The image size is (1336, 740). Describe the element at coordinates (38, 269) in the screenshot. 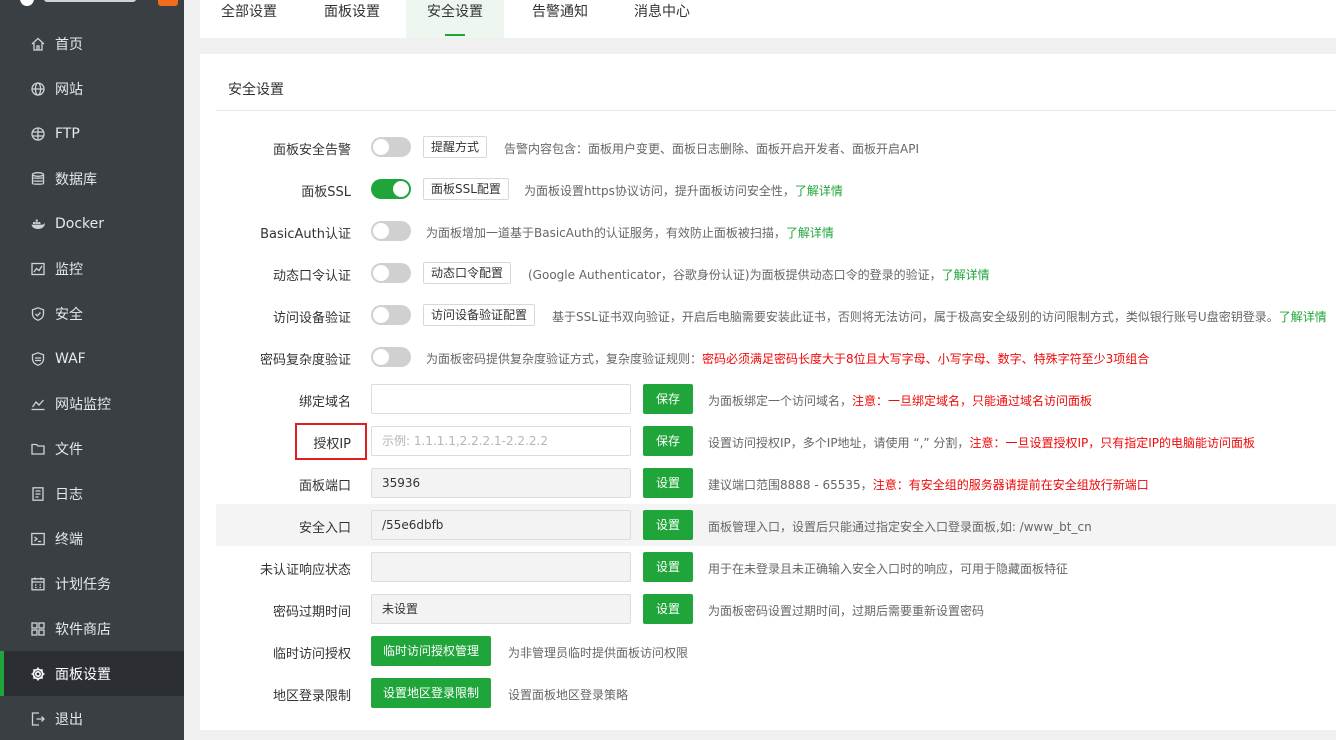

I see `monitor-chart-icon` at that location.